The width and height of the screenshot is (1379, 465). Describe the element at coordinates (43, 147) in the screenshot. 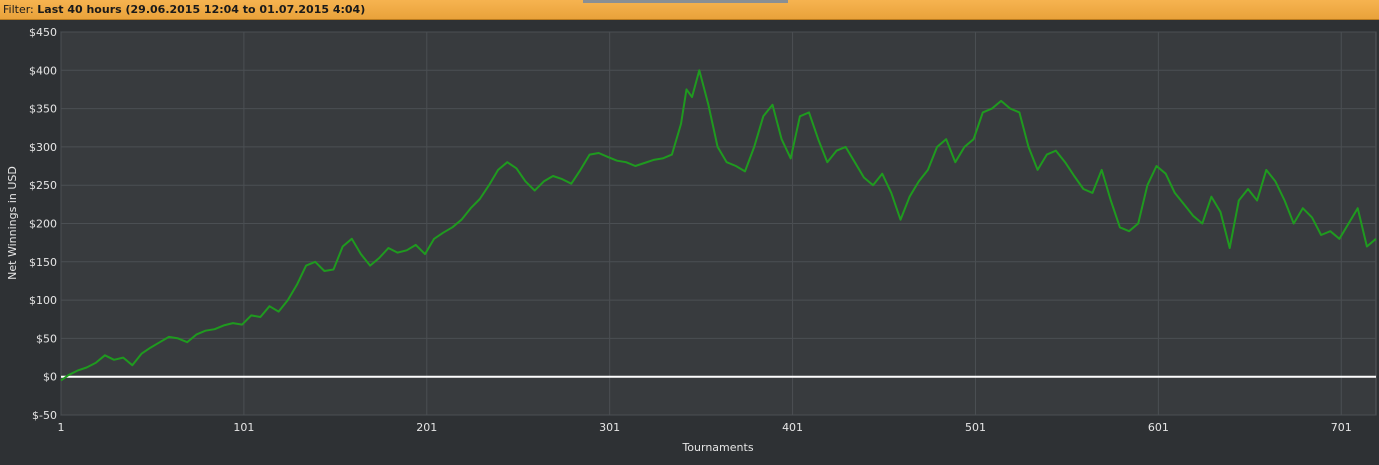

I see `y-tick-label: $300` at that location.